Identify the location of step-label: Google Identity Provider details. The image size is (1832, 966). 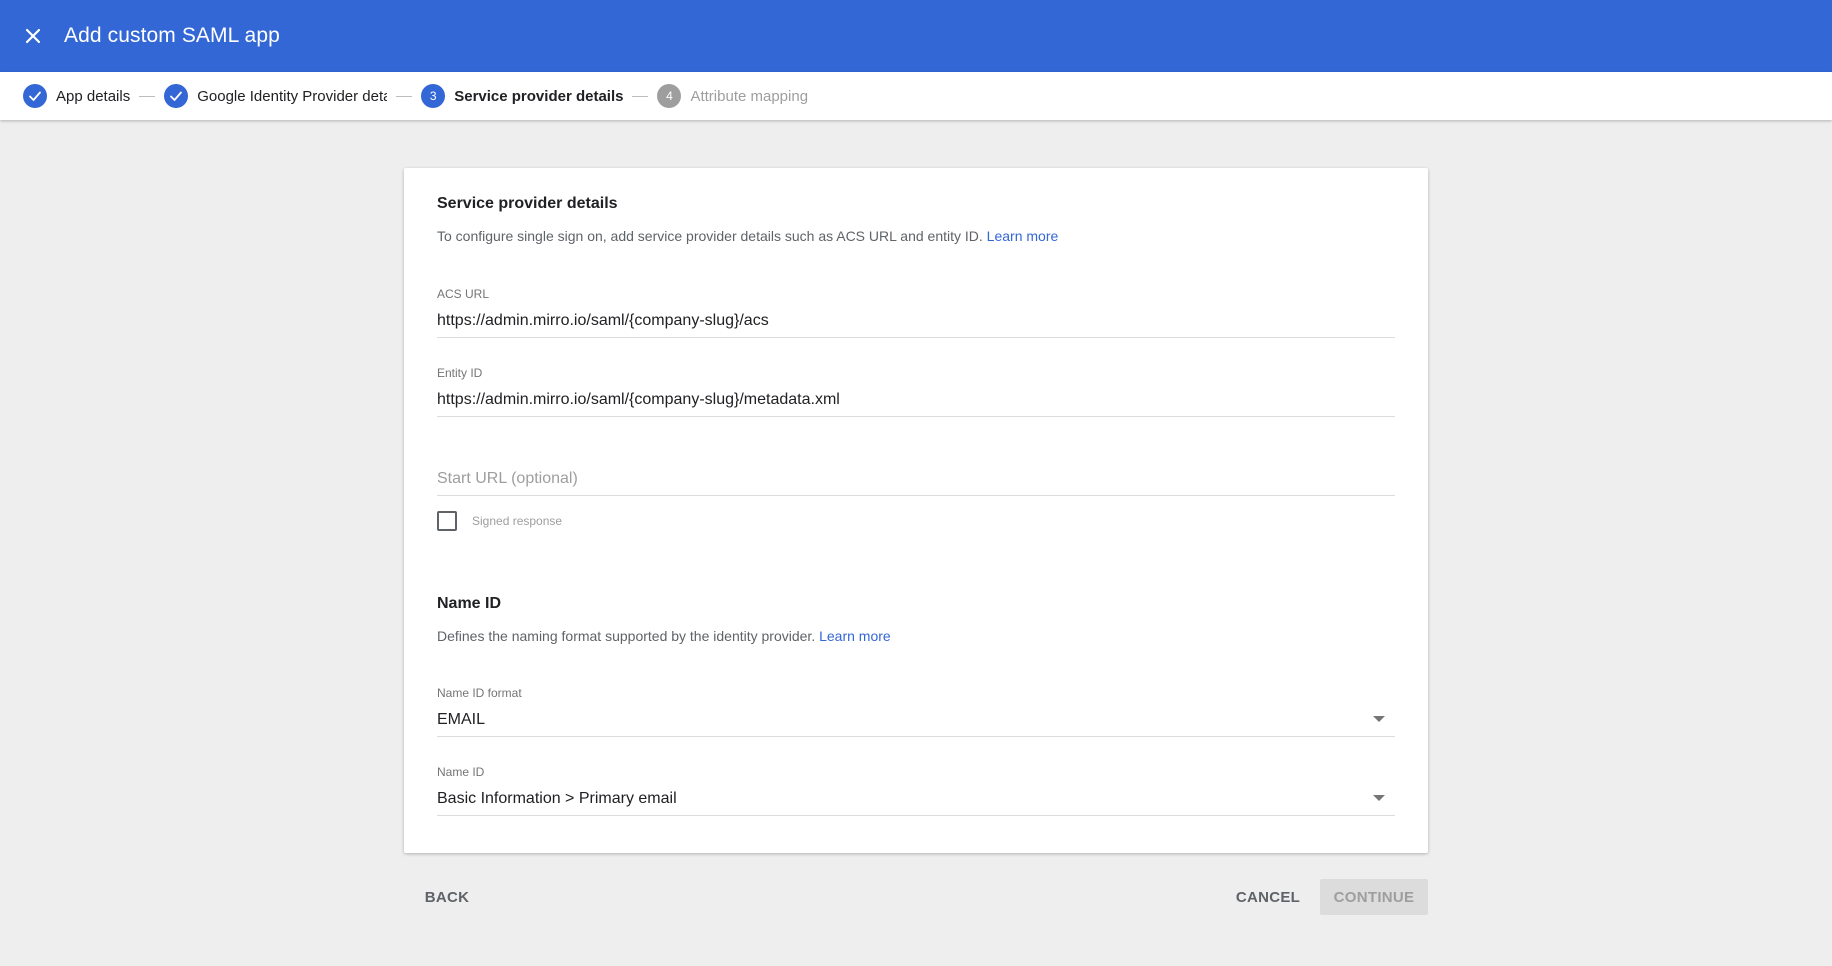
(292, 96).